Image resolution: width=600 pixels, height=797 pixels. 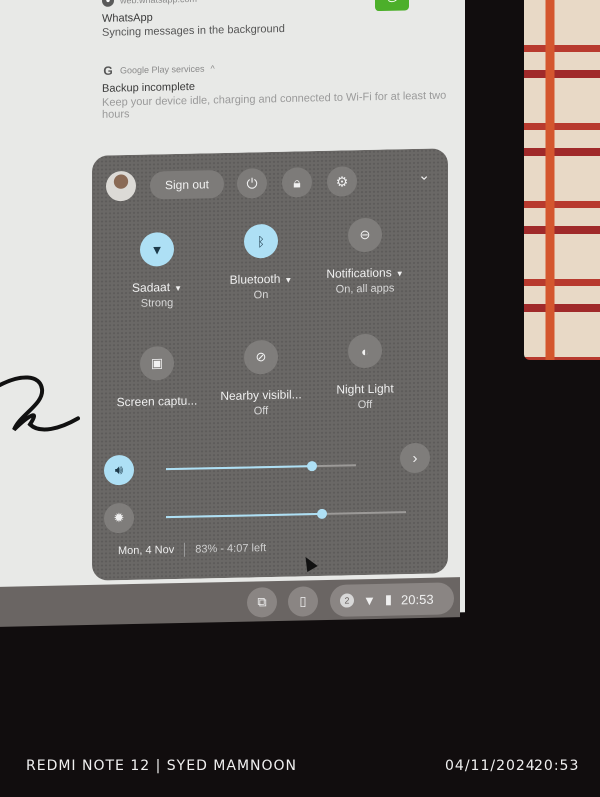 What do you see at coordinates (261, 295) in the screenshot?
I see `tile-status: On` at bounding box center [261, 295].